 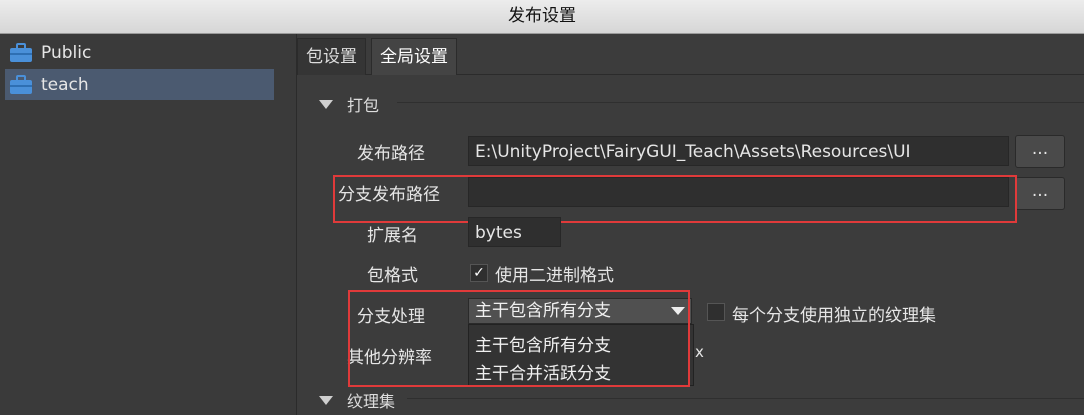 I want to click on tab-bar: 包设置 全局设置, so click(x=690, y=54).